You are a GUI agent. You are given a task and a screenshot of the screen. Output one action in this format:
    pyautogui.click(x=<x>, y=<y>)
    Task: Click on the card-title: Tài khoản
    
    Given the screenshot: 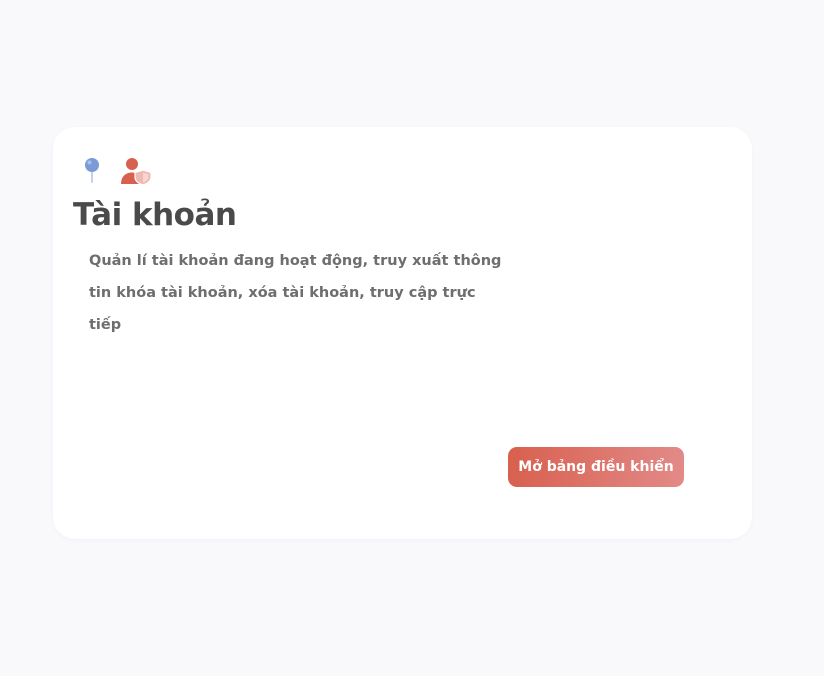 What is the action you would take?
    pyautogui.click(x=155, y=215)
    